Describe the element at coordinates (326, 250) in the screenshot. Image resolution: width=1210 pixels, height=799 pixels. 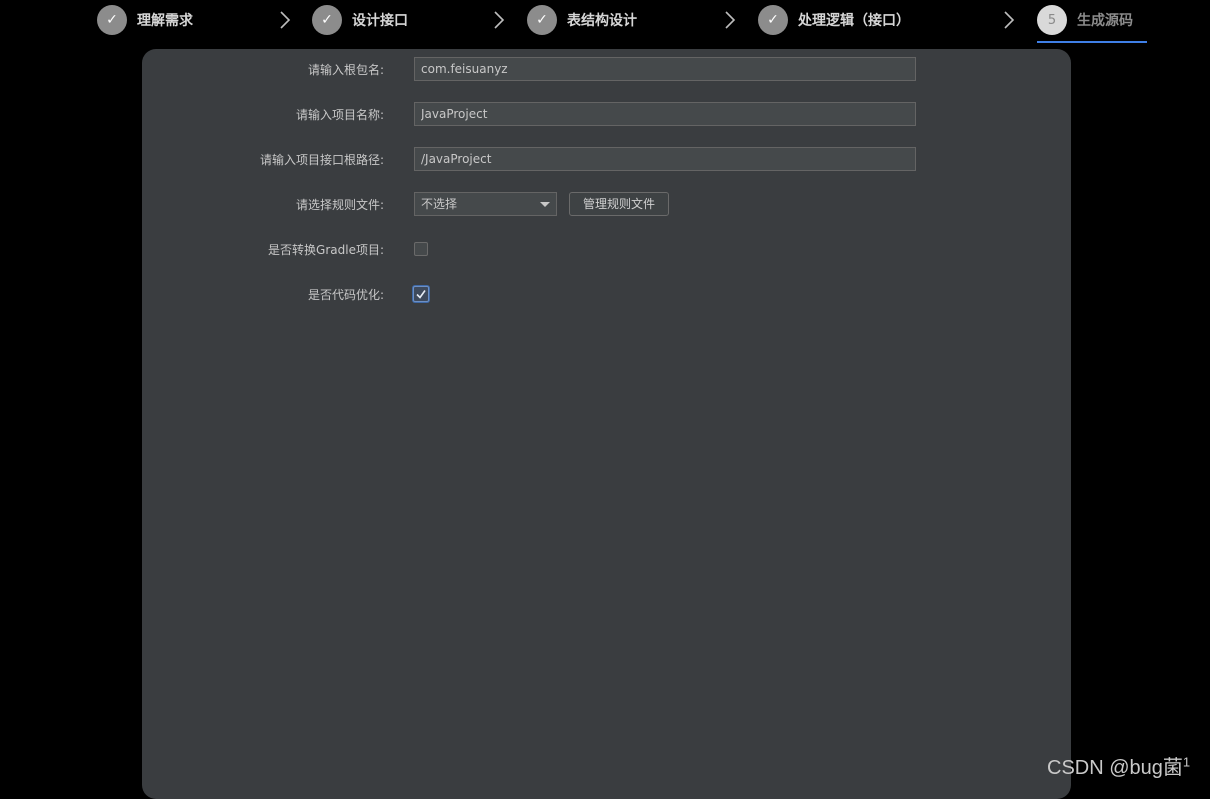
I see `gradle-convert-label: 是否转换Gradle项目:` at that location.